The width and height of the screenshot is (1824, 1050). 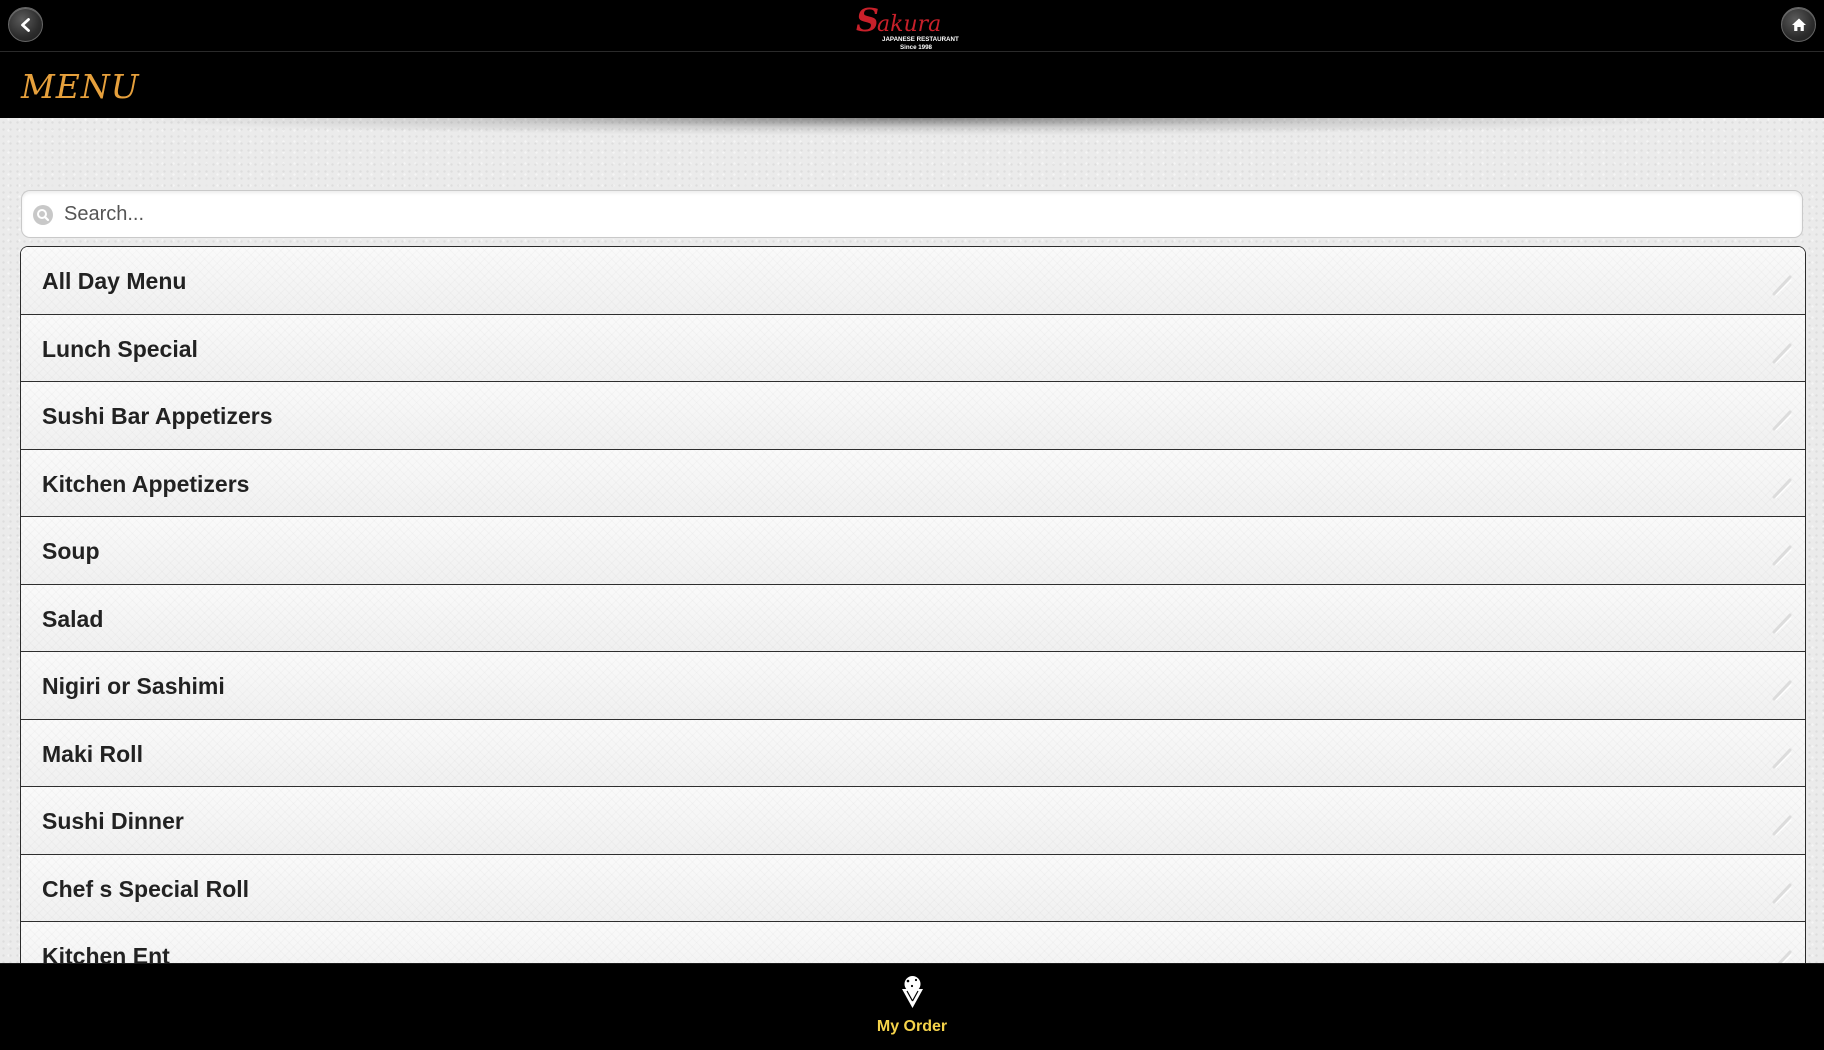 What do you see at coordinates (114, 281) in the screenshot?
I see `menu-item-label: All Day Menu` at bounding box center [114, 281].